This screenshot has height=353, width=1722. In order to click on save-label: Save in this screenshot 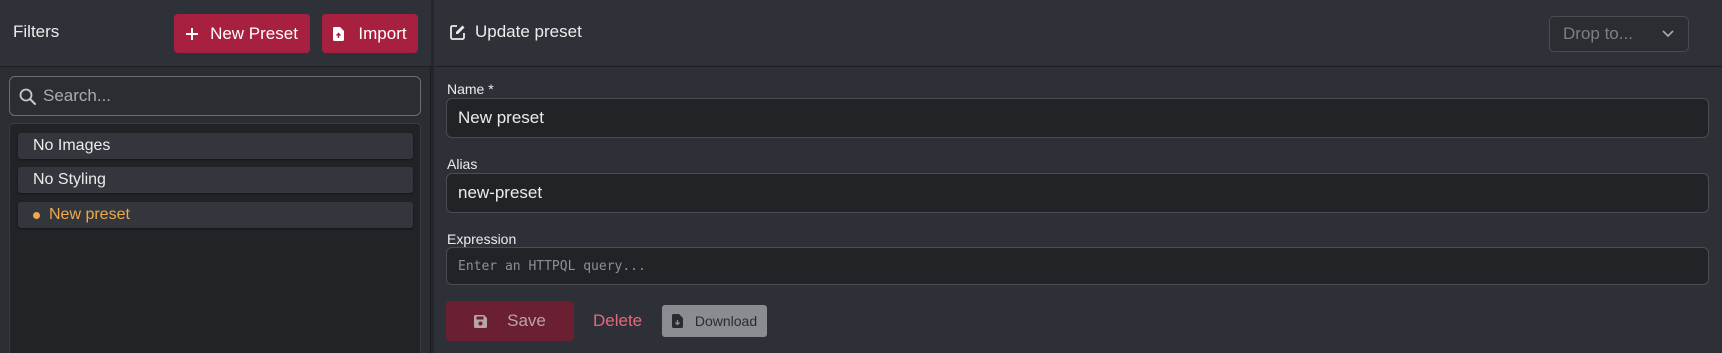, I will do `click(526, 320)`.